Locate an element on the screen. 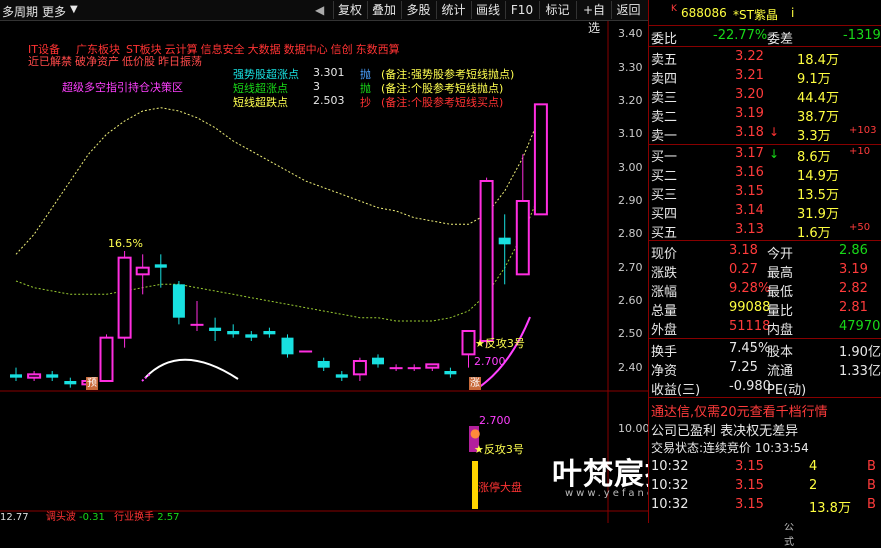 This screenshot has height=548, width=881. sector-tag: 低价股 is located at coordinates (138, 61).